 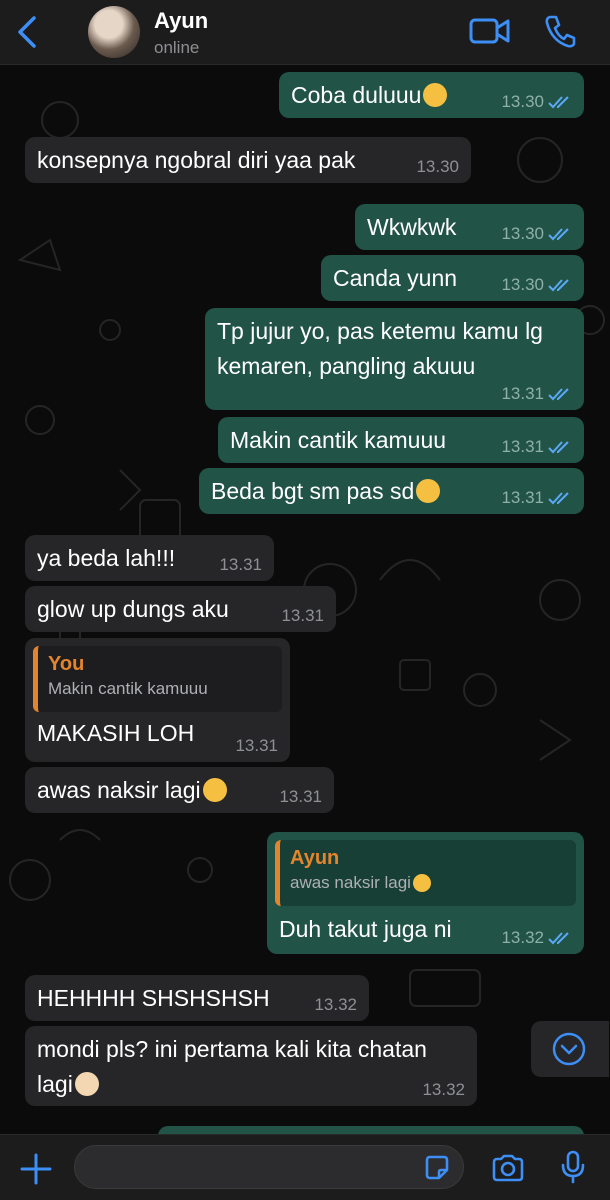 I want to click on contact-status: online, so click(x=177, y=47).